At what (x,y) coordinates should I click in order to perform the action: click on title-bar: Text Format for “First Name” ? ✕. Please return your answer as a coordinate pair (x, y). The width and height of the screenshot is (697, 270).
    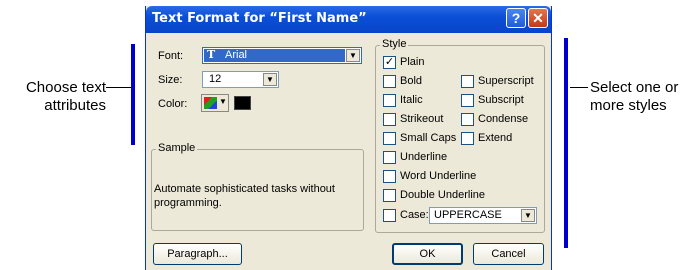
    Looking at the image, I should click on (348, 19).